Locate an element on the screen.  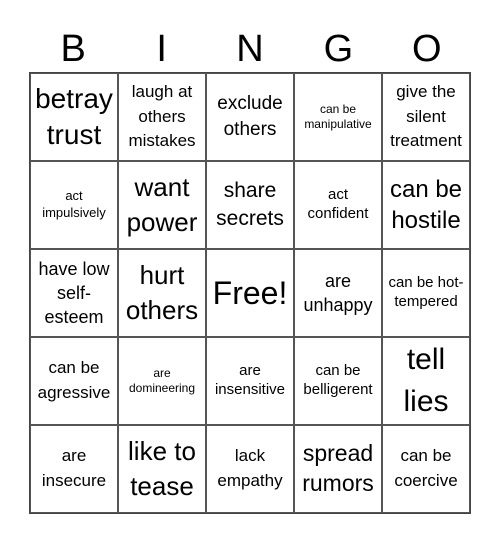
bingo-cell: are insensitive is located at coordinates (250, 381).